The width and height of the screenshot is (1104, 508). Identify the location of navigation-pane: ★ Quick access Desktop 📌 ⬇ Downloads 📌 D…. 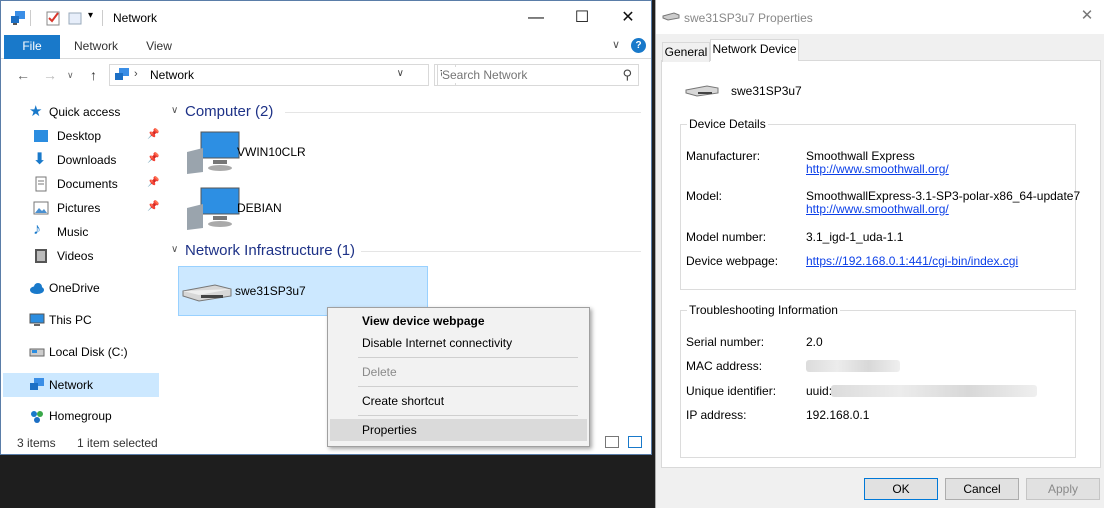
(81, 263).